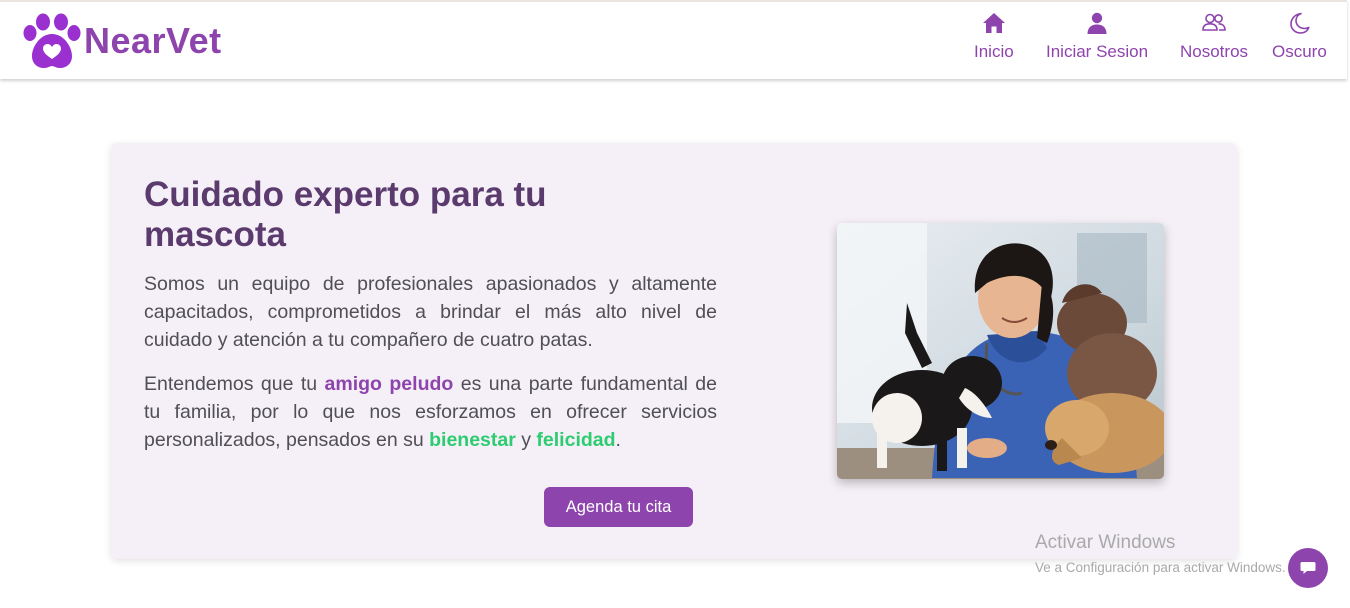  I want to click on nav-iniciar-sesion-label: Iniciar Sesion, so click(1097, 51).